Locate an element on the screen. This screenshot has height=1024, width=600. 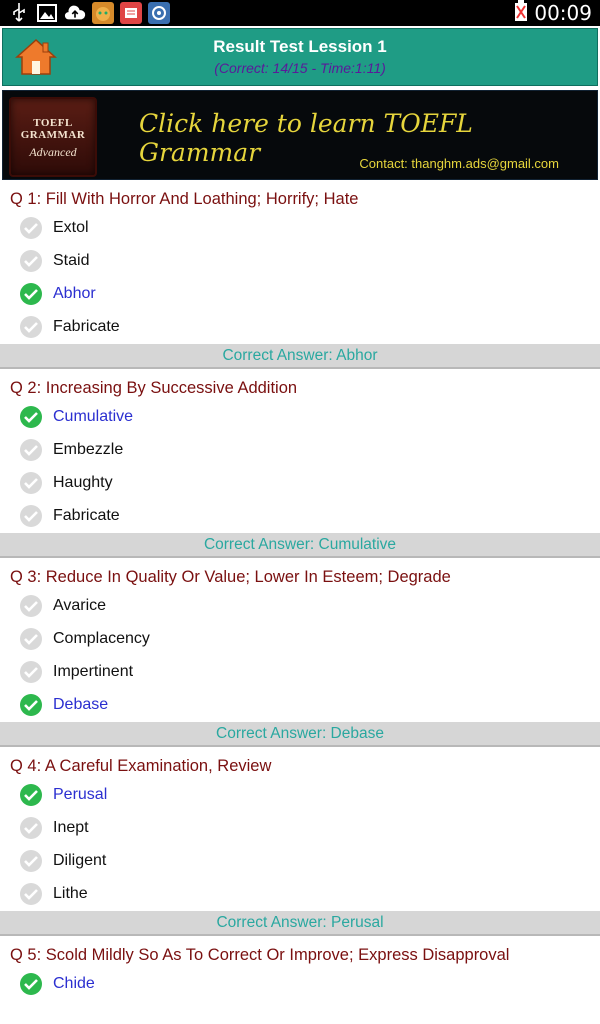
choice-label: Debase is located at coordinates (81, 704).